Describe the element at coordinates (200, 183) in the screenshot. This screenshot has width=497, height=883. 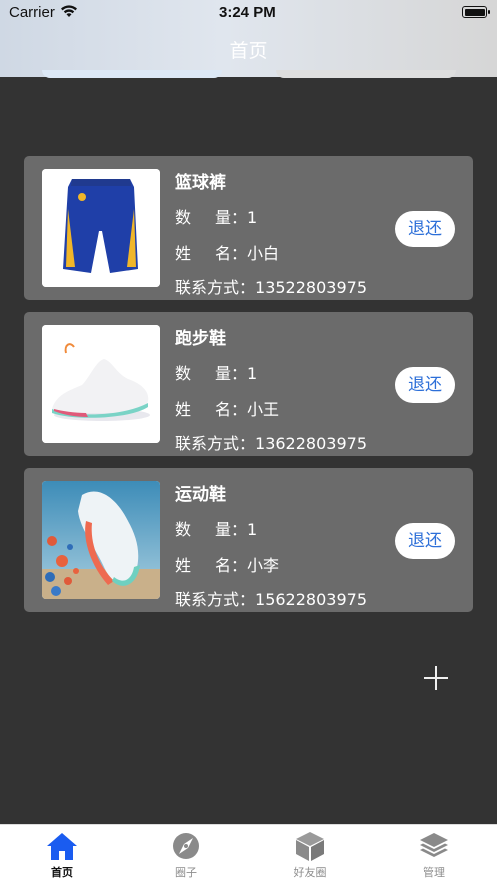
I see `item-name: 篮球裤` at that location.